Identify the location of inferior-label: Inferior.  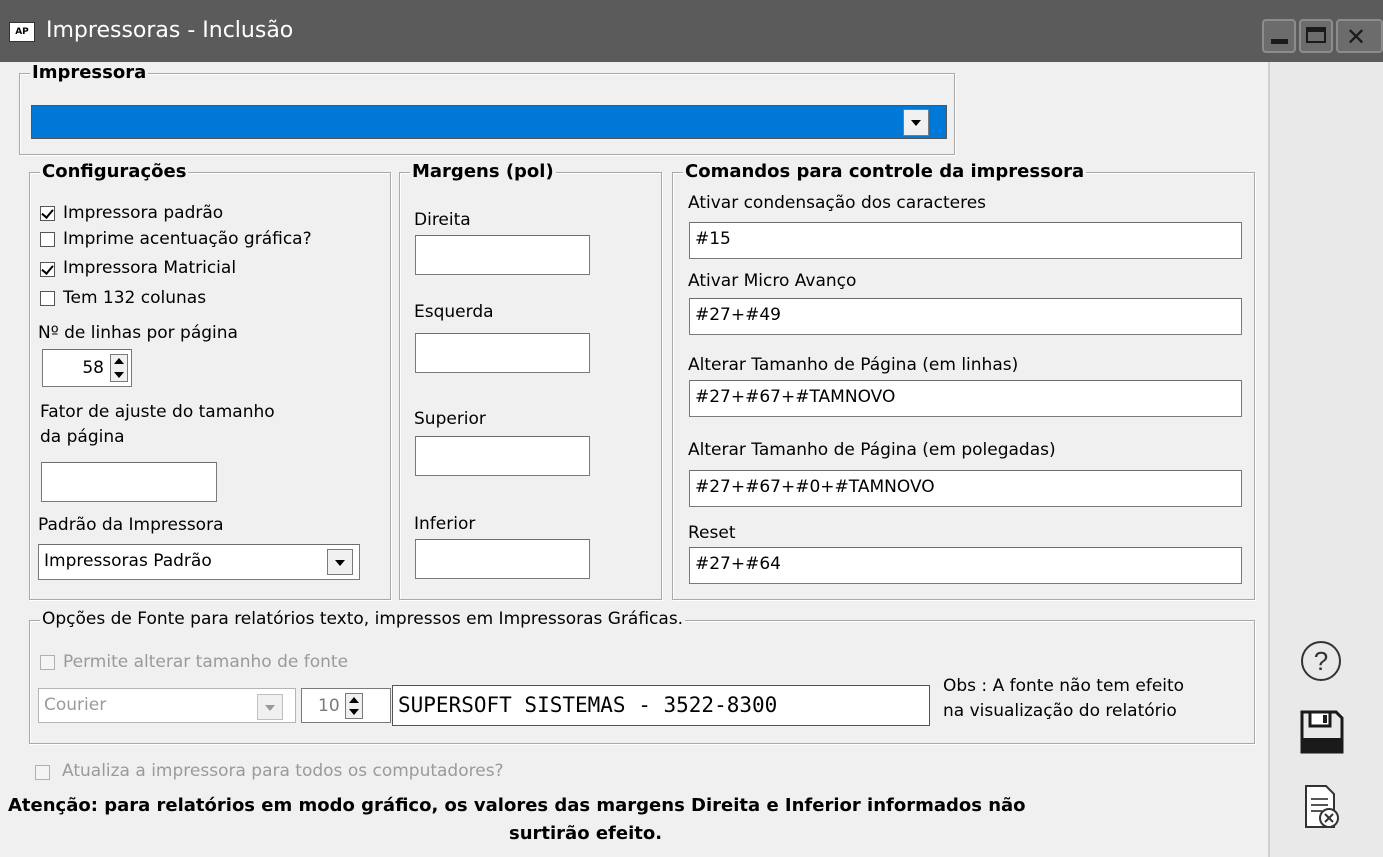
(445, 524).